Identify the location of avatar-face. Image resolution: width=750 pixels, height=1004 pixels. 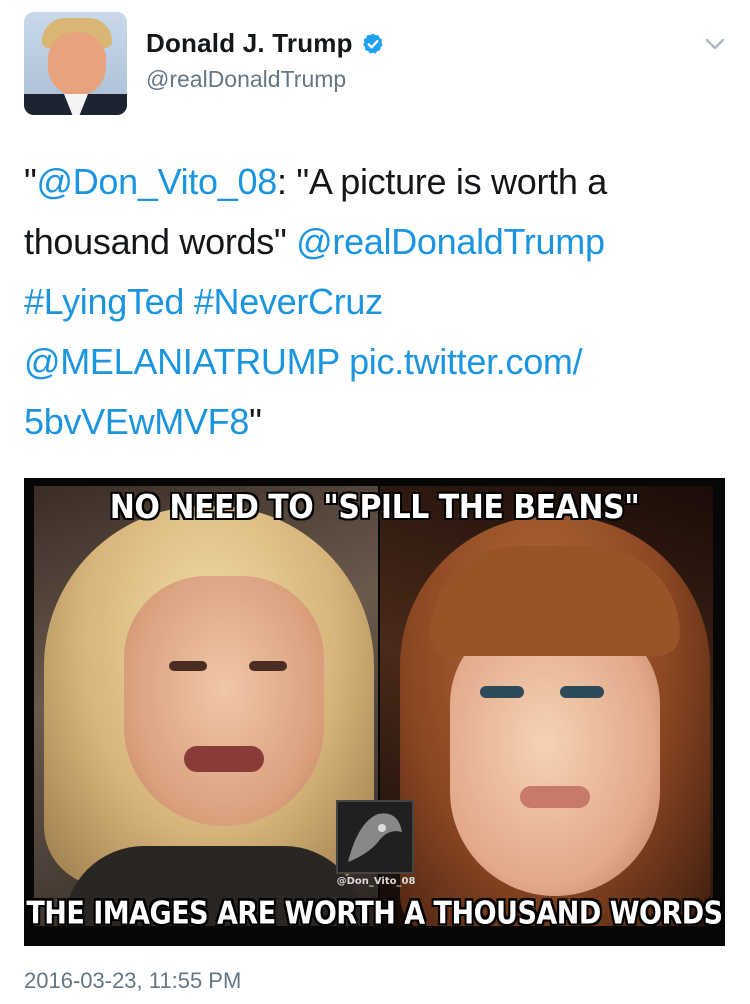
(77, 64).